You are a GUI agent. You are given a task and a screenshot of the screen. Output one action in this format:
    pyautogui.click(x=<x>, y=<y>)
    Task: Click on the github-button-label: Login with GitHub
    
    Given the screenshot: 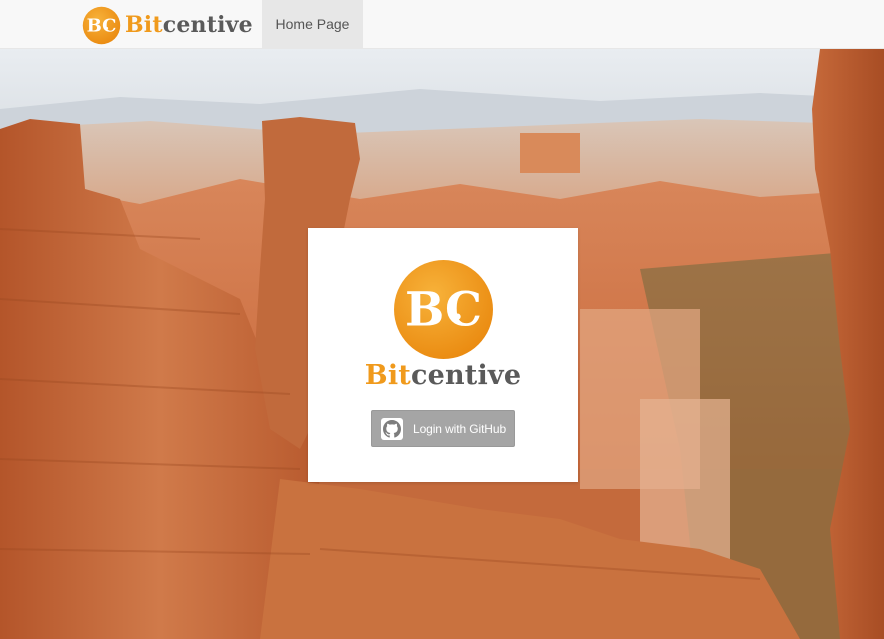 What is the action you would take?
    pyautogui.click(x=460, y=428)
    